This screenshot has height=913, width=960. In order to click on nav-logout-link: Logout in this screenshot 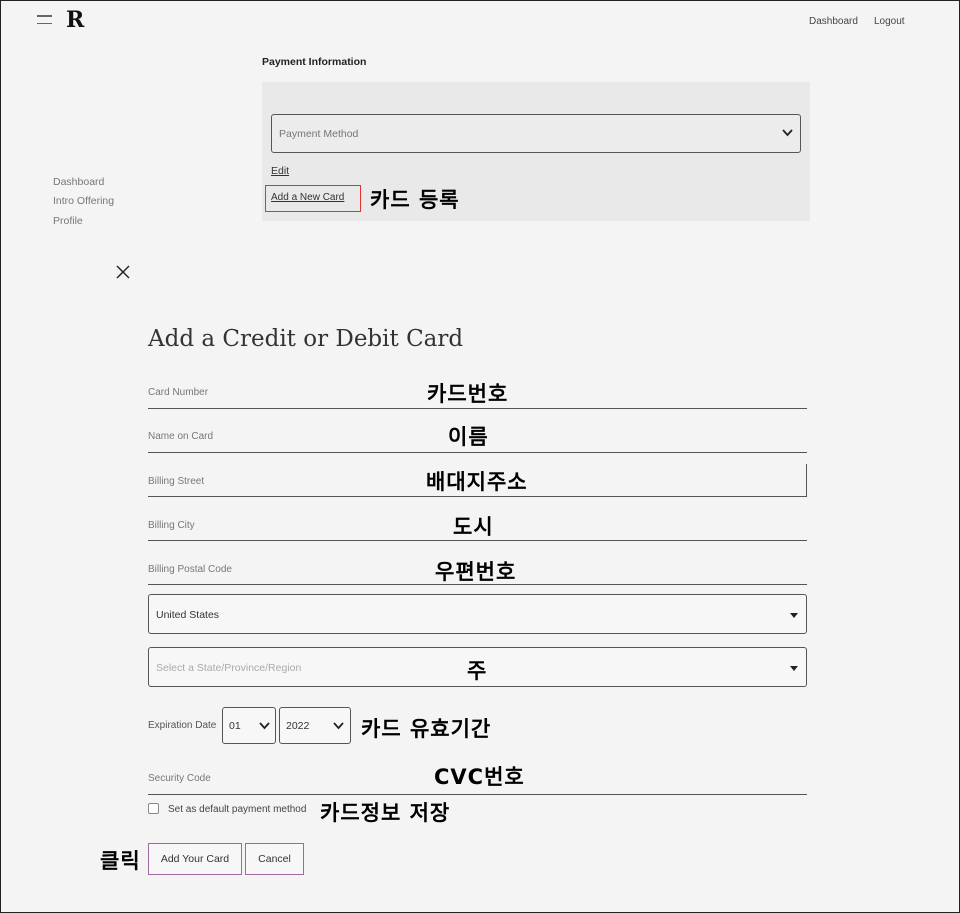, I will do `click(889, 21)`.